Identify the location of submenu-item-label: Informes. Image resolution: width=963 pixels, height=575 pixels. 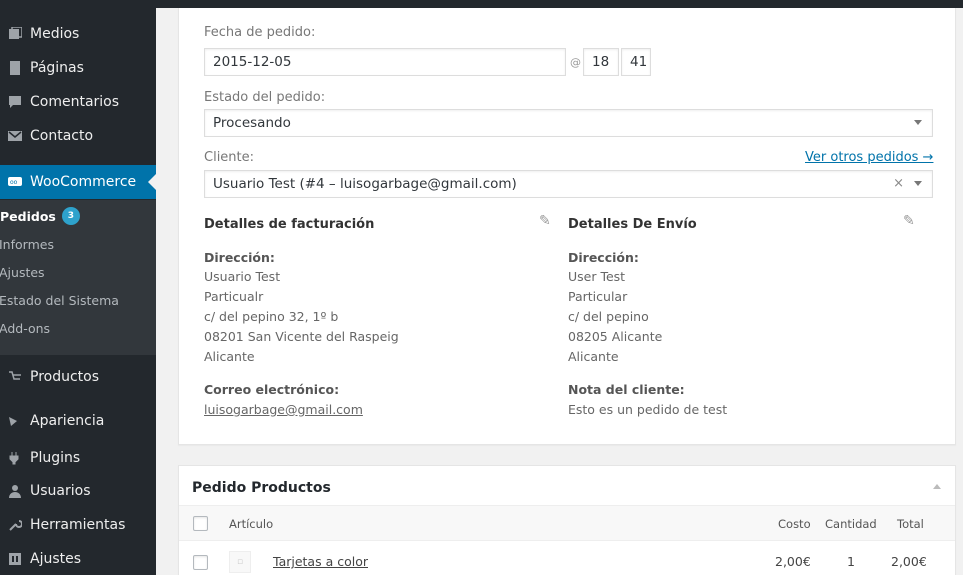
(27, 244).